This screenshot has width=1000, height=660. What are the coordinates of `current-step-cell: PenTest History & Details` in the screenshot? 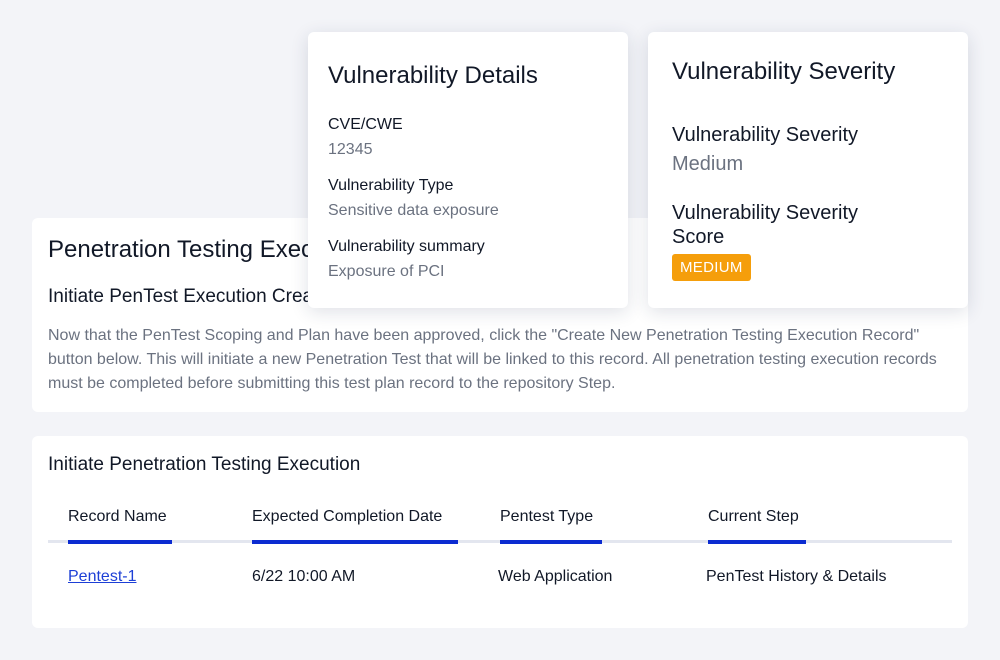 It's located at (796, 576).